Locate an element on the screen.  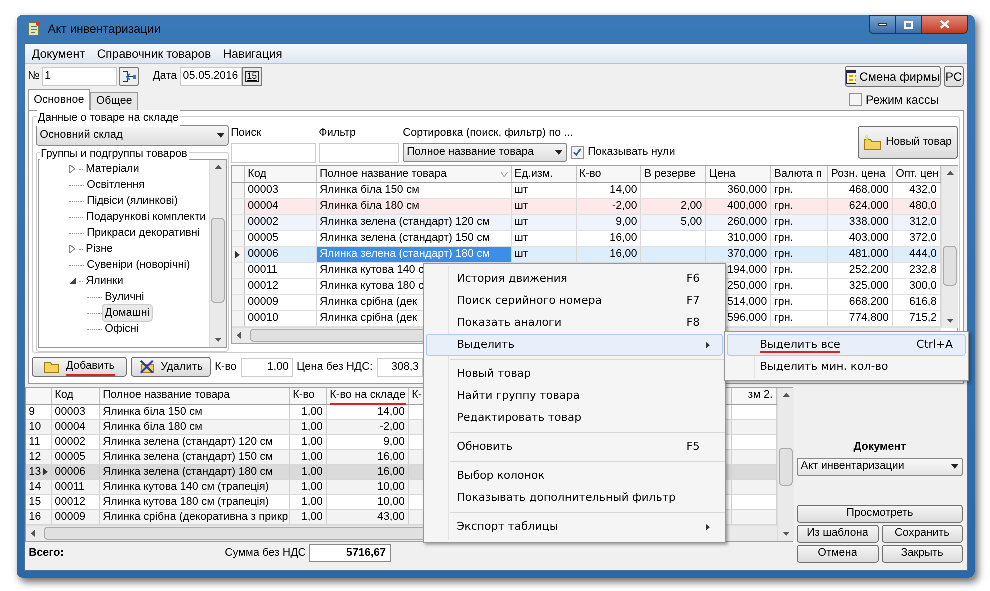
price-label: Цена без НДС: is located at coordinates (334, 367).